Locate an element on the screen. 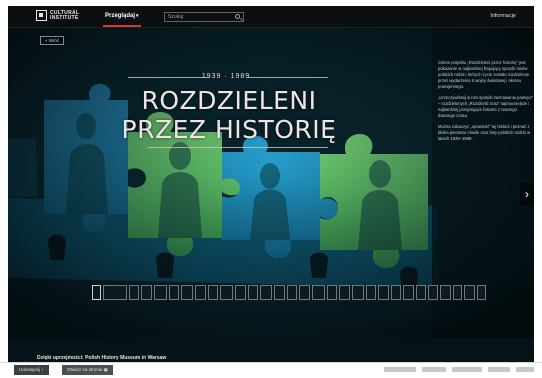  bottom-bar: Udostępnij ↑ Otwórz na stronie ▣ is located at coordinates (271, 370).